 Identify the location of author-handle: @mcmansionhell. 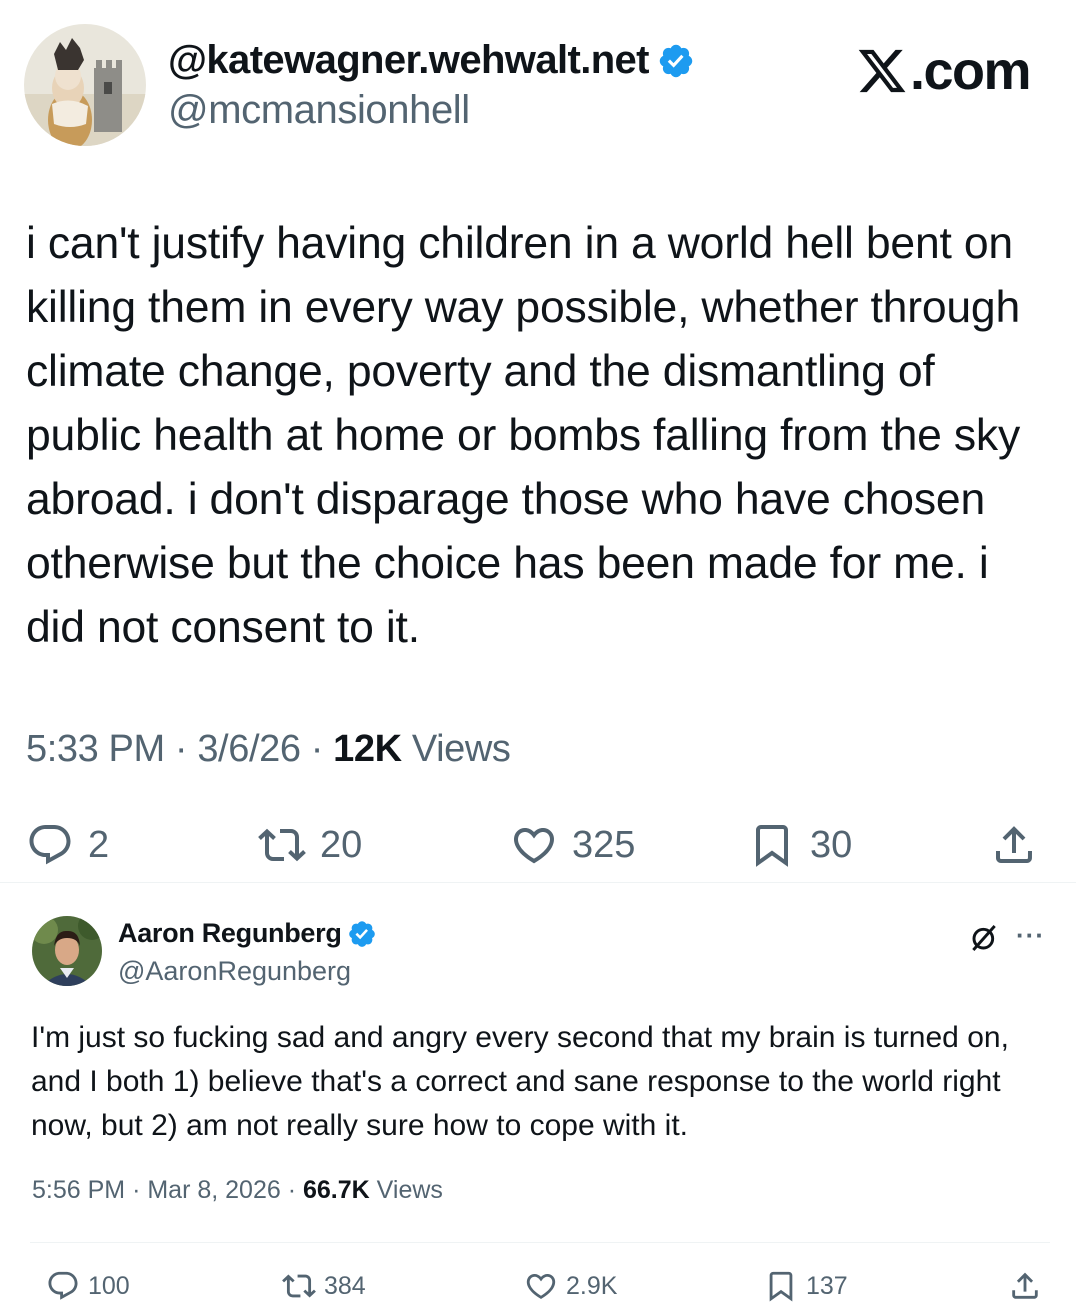
(319, 110).